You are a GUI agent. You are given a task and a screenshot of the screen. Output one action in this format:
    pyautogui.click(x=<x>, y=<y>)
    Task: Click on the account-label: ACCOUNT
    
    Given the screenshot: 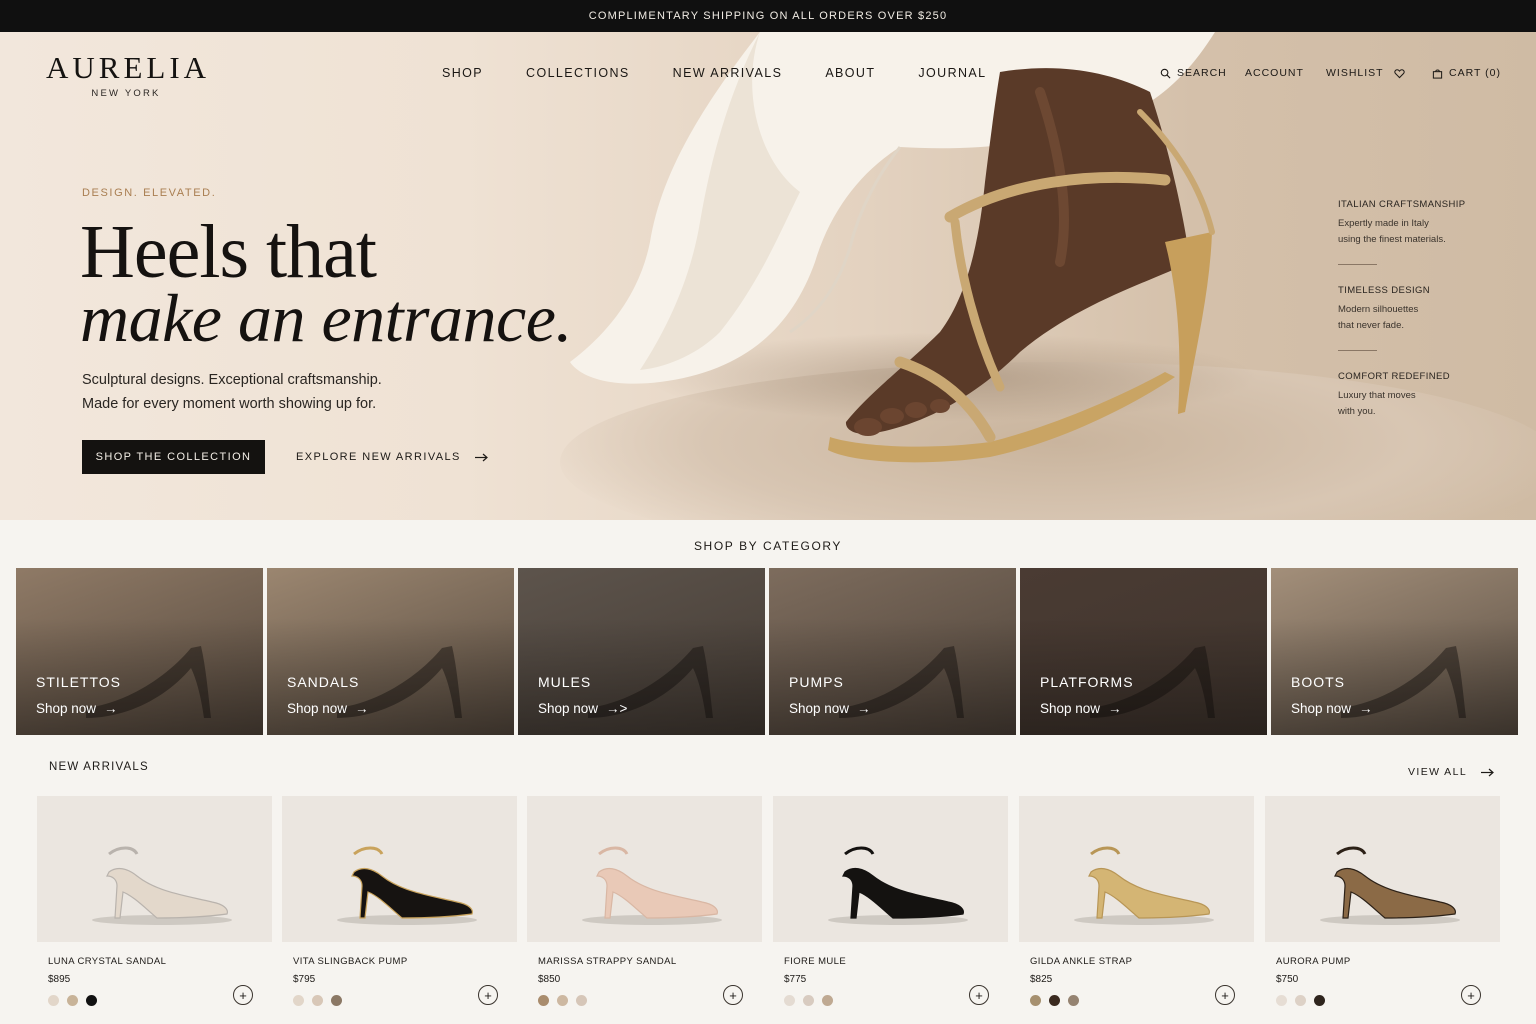 What is the action you would take?
    pyautogui.click(x=1274, y=73)
    